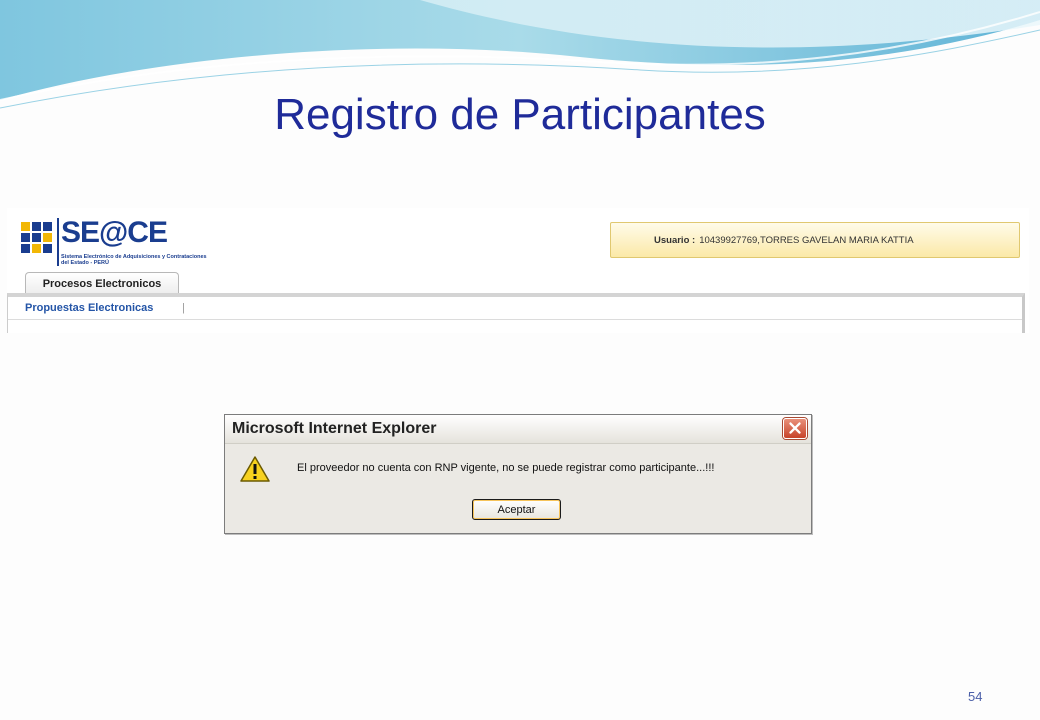 Image resolution: width=1040 pixels, height=720 pixels. I want to click on user-label: Usuario :, so click(675, 240).